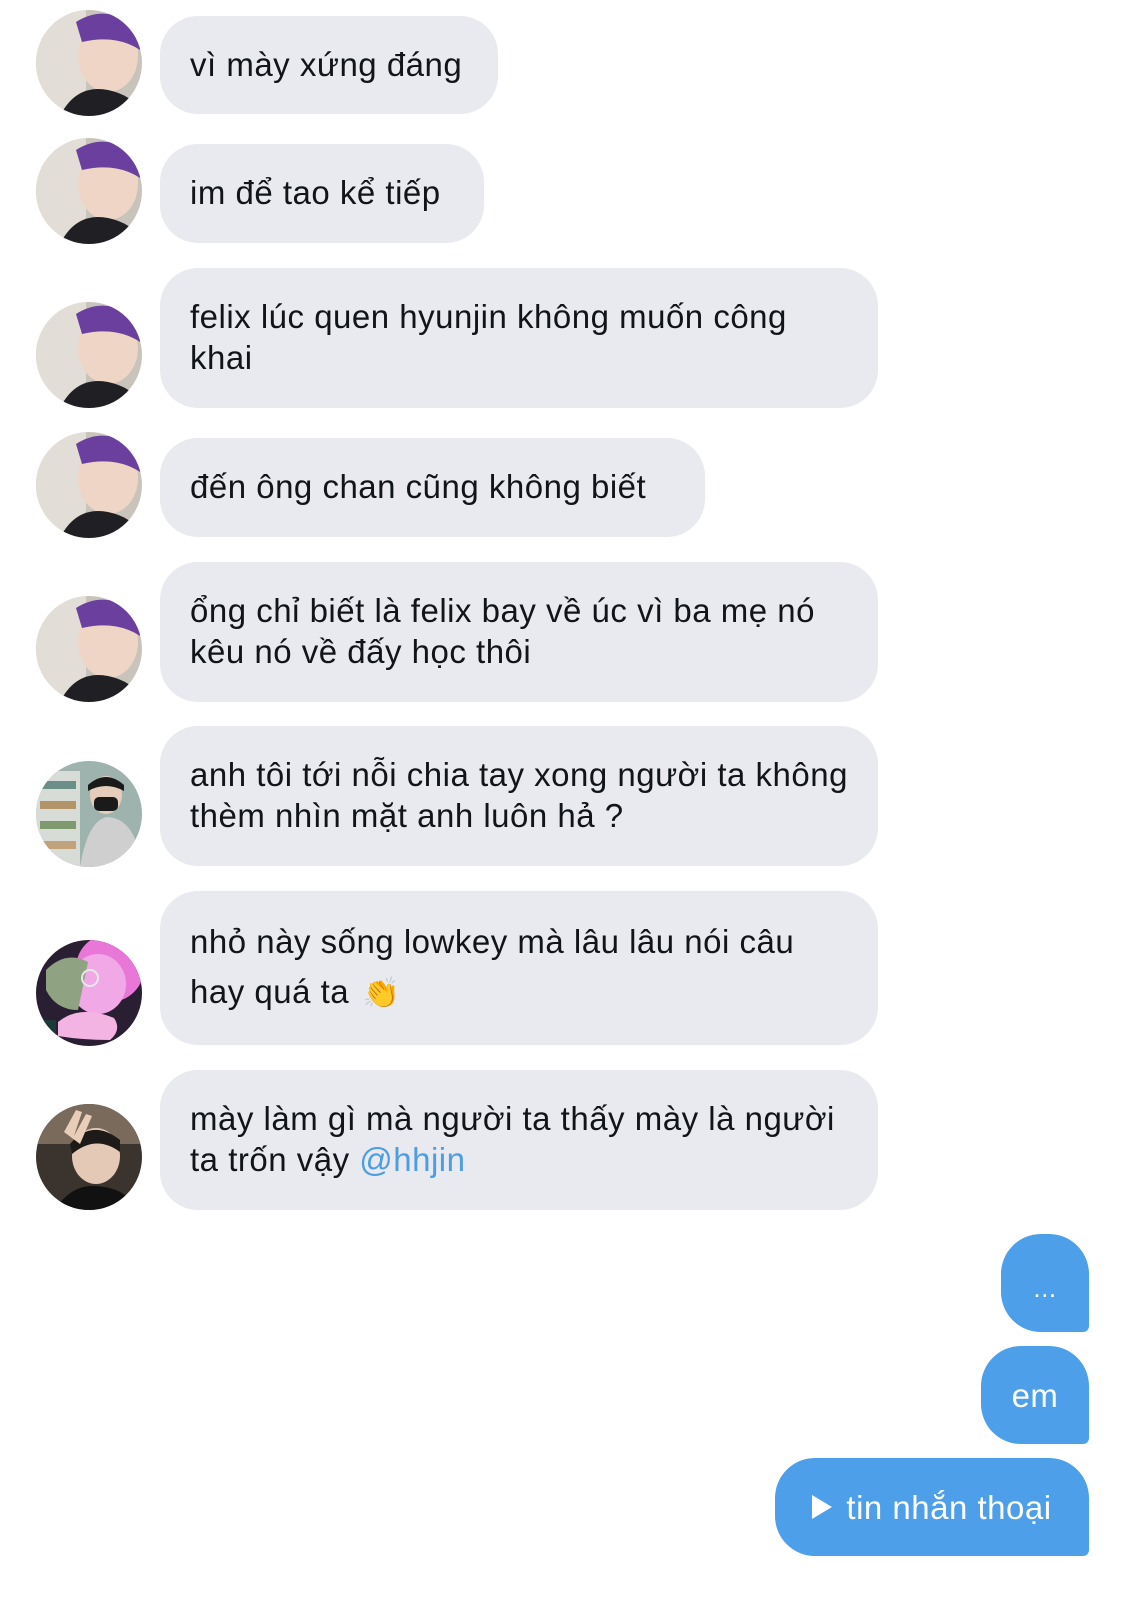 The height and width of the screenshot is (1602, 1125). I want to click on message-text: tin nhắn thoại, so click(949, 1507).